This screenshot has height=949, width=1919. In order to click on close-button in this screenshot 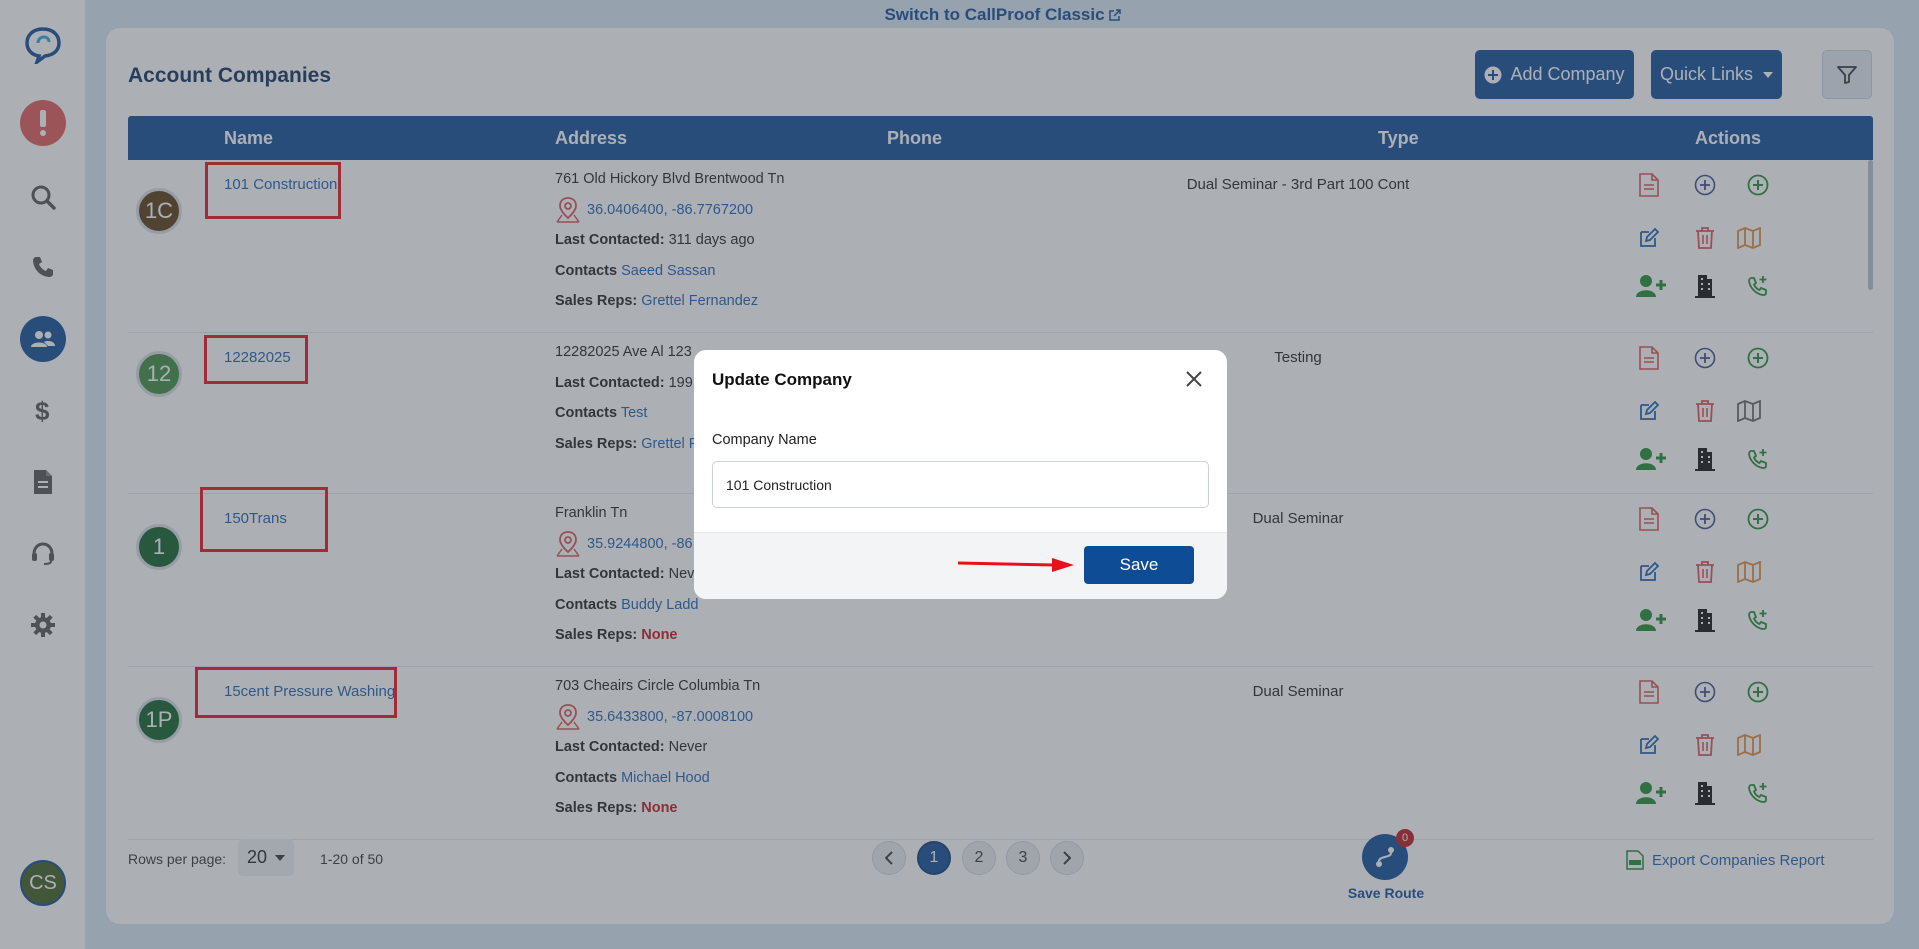, I will do `click(1194, 379)`.